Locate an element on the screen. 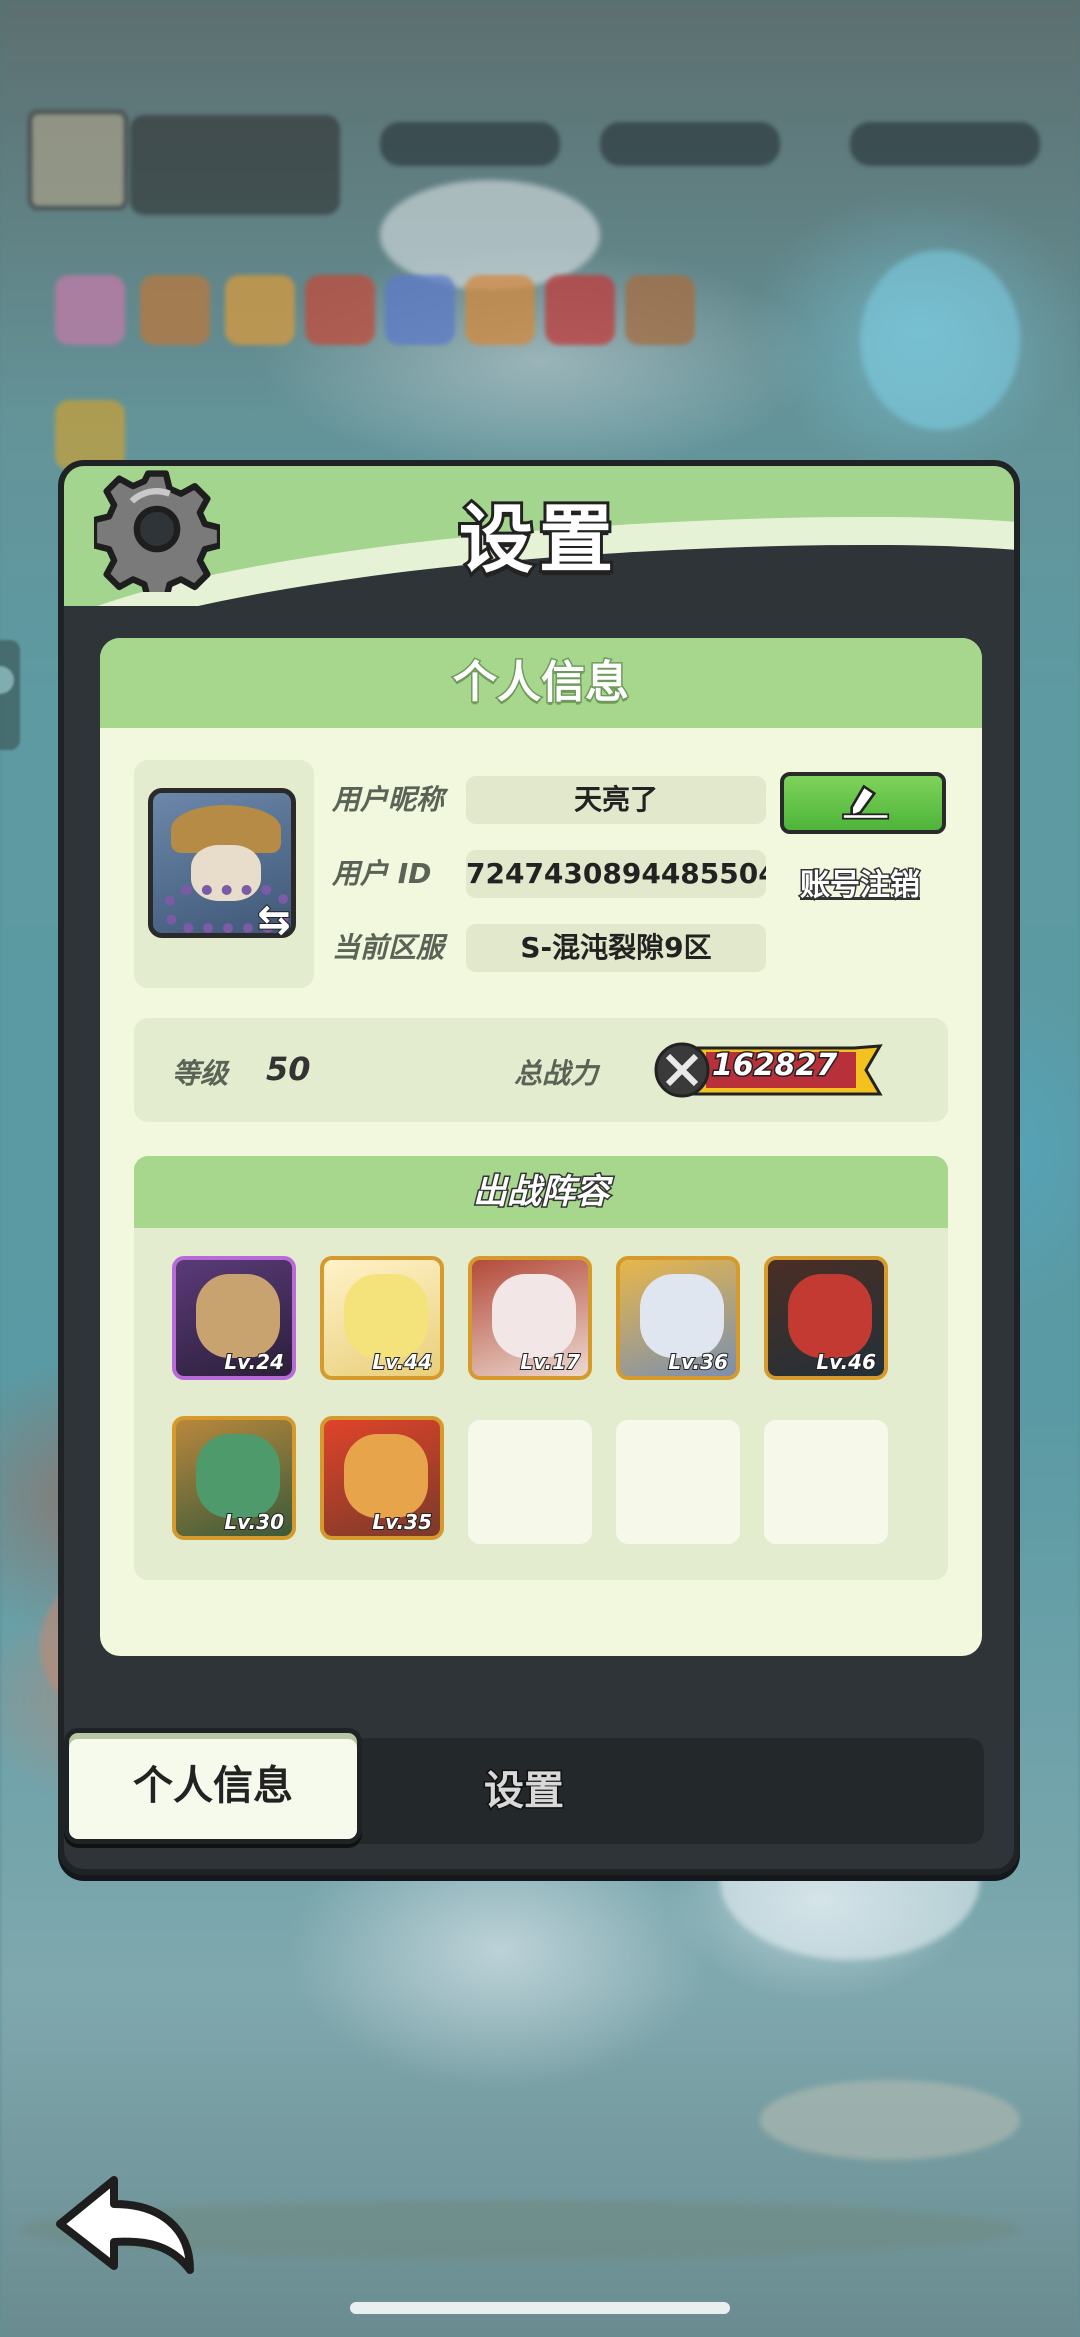 The image size is (1080, 2337). hero-level: Lv.36 is located at coordinates (698, 1362).